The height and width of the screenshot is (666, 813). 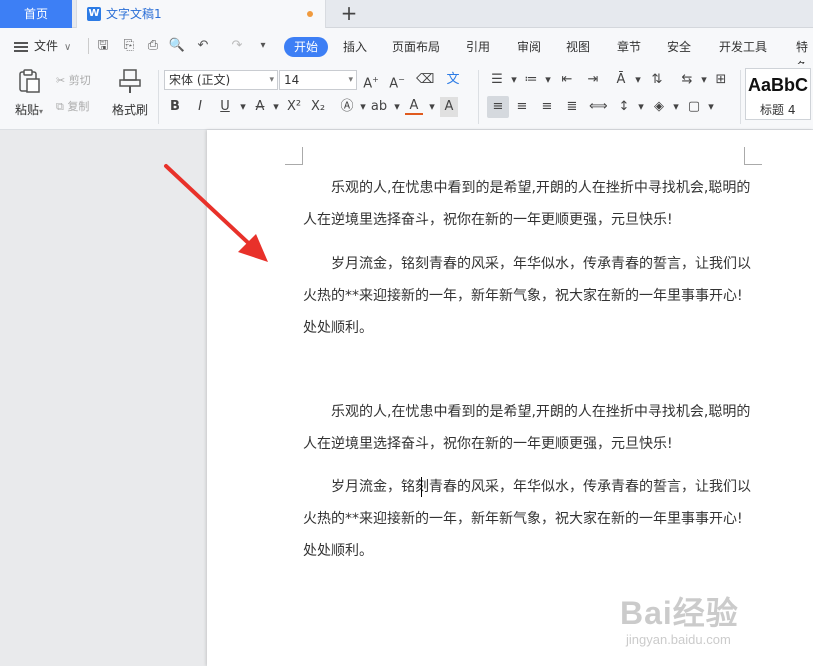 What do you see at coordinates (547, 107) in the screenshot?
I see `align-right-icon: ≡` at bounding box center [547, 107].